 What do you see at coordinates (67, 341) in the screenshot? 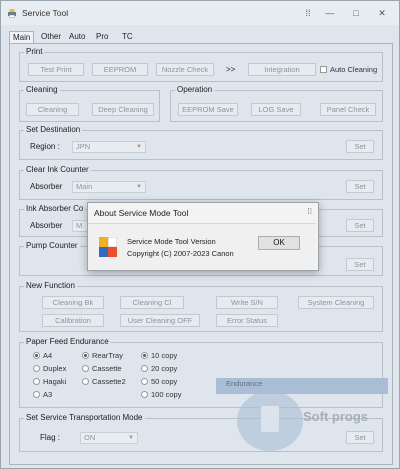
I see `paper-feed-endurance-label: Paper Feed Endurance` at bounding box center [67, 341].